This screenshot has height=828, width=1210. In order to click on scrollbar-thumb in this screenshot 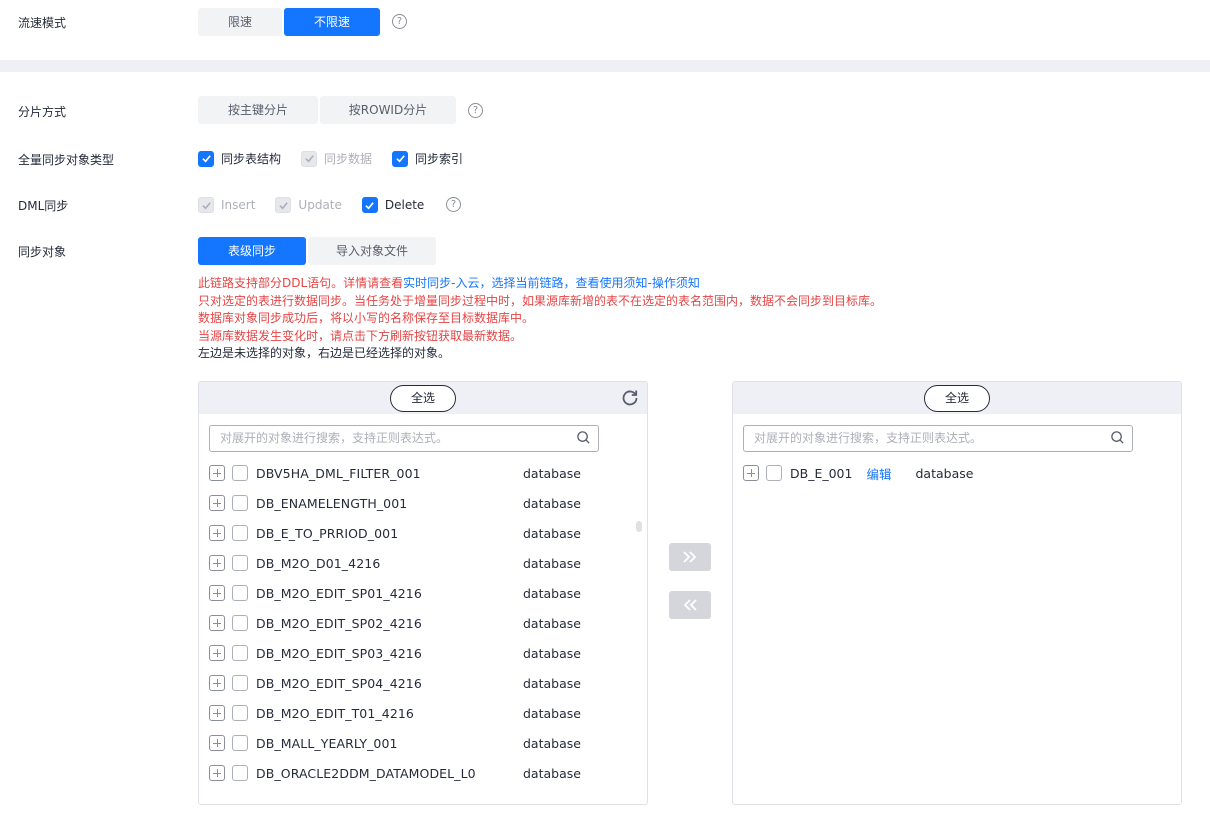, I will do `click(639, 526)`.